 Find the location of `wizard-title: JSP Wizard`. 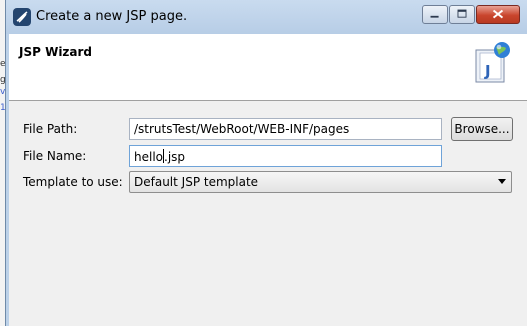

wizard-title: JSP Wizard is located at coordinates (56, 52).